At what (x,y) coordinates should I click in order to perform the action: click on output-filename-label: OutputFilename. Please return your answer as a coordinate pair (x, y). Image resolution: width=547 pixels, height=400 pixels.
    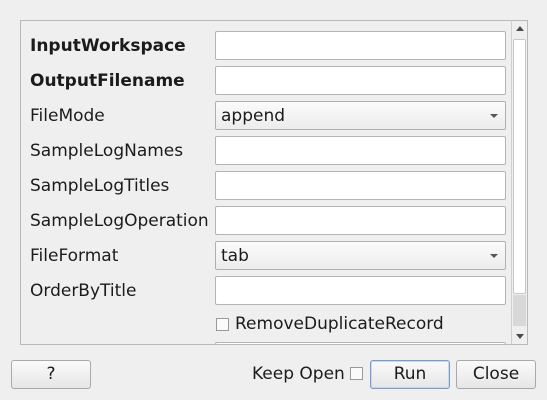
    Looking at the image, I should click on (107, 81).